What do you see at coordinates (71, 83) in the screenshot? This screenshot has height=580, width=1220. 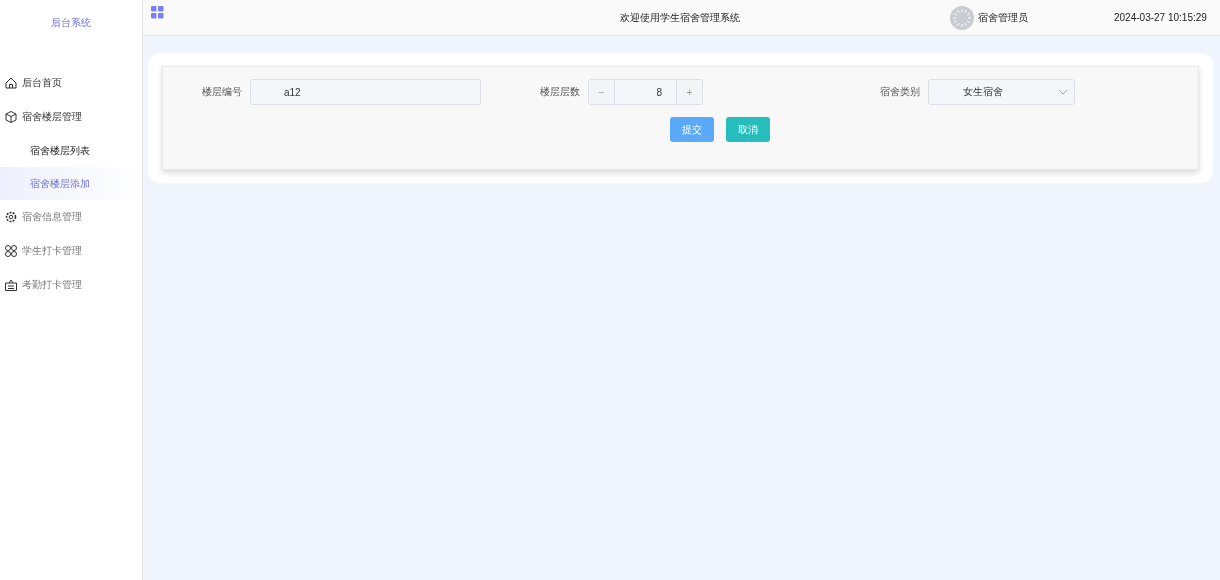 I see `menu-item: 后台首页` at bounding box center [71, 83].